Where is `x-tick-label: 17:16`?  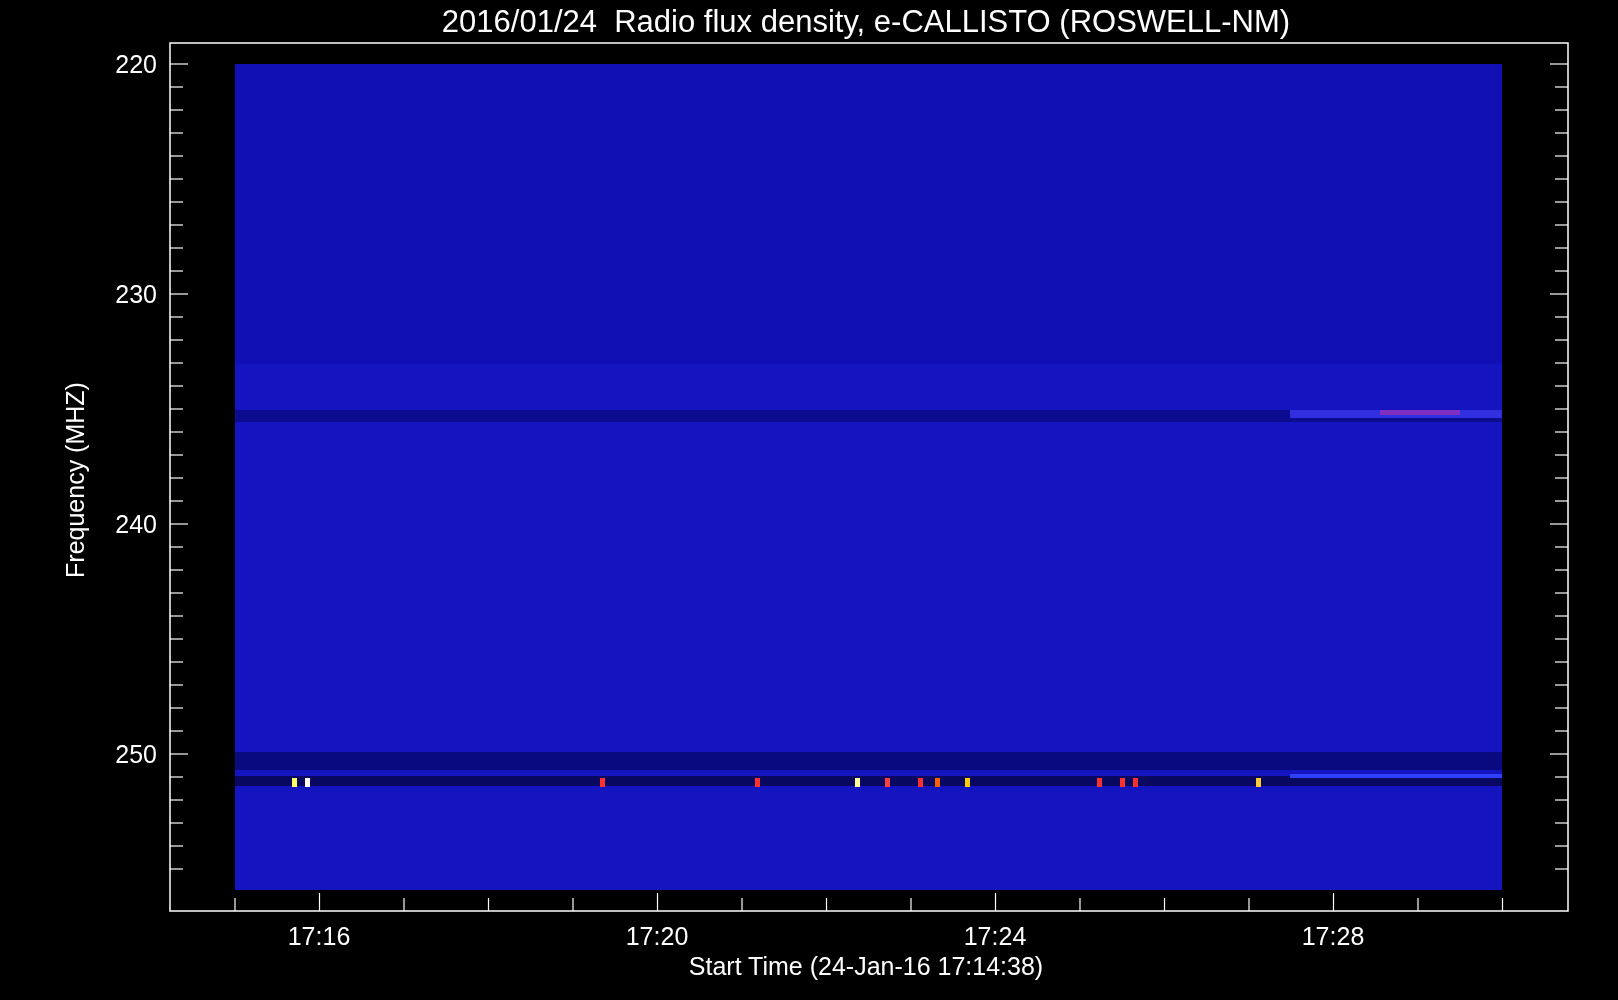
x-tick-label: 17:16 is located at coordinates (319, 936).